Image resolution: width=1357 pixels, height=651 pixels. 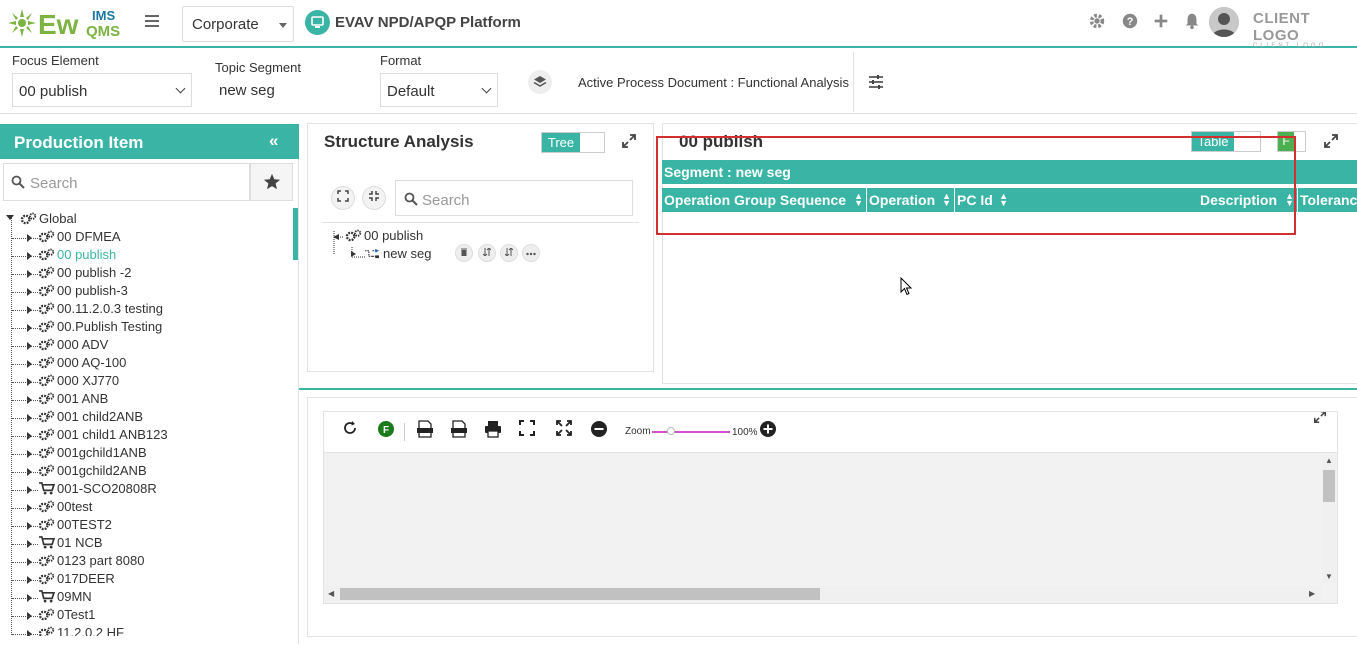 What do you see at coordinates (78, 380) in the screenshot?
I see `tree-node: 000 XJ770` at bounding box center [78, 380].